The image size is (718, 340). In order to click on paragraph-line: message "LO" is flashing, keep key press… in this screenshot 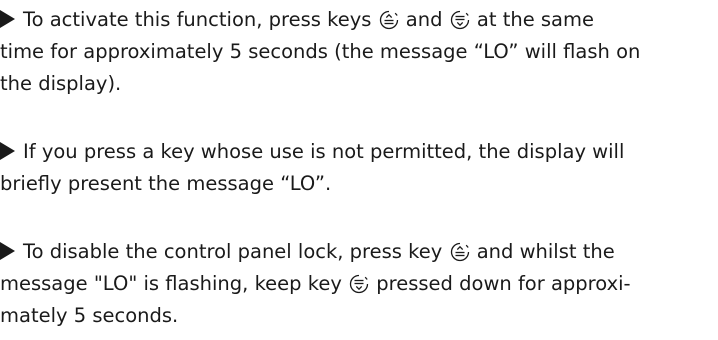, I will do `click(359, 284)`.